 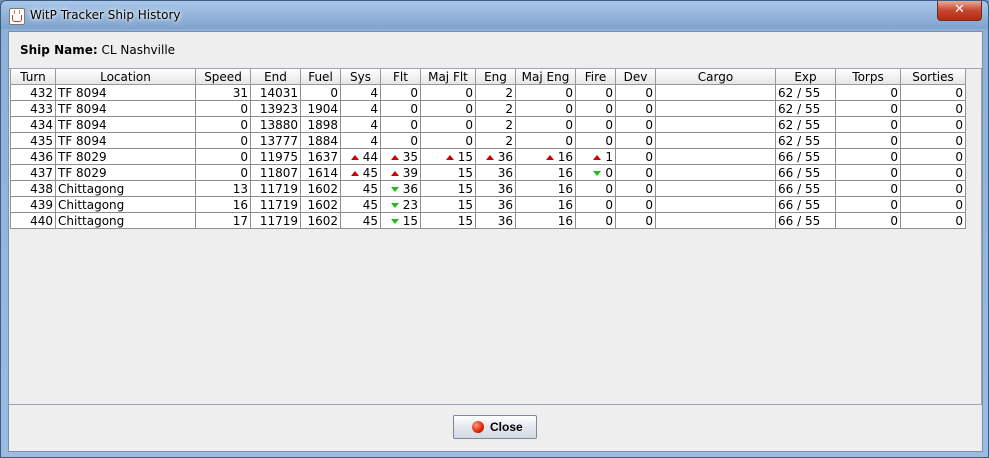 What do you see at coordinates (223, 188) in the screenshot?
I see `table-cell-speed: 13` at bounding box center [223, 188].